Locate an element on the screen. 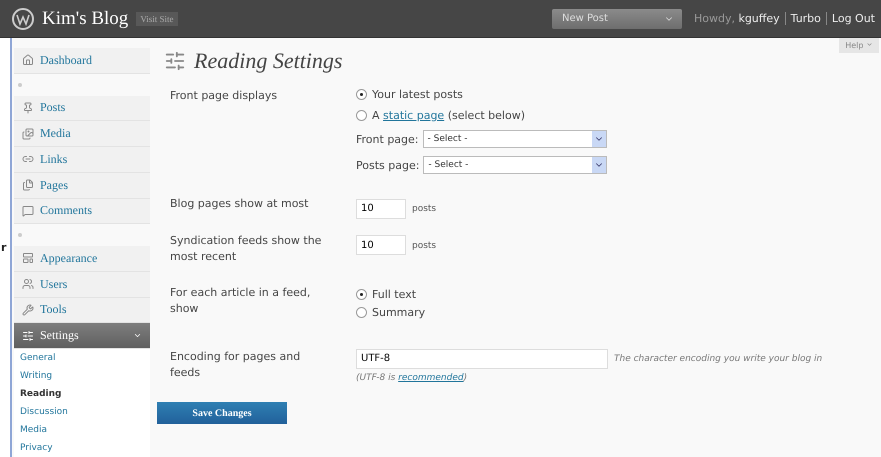 Image resolution: width=881 pixels, height=457 pixels. sidebar-item: Comments is located at coordinates (82, 211).